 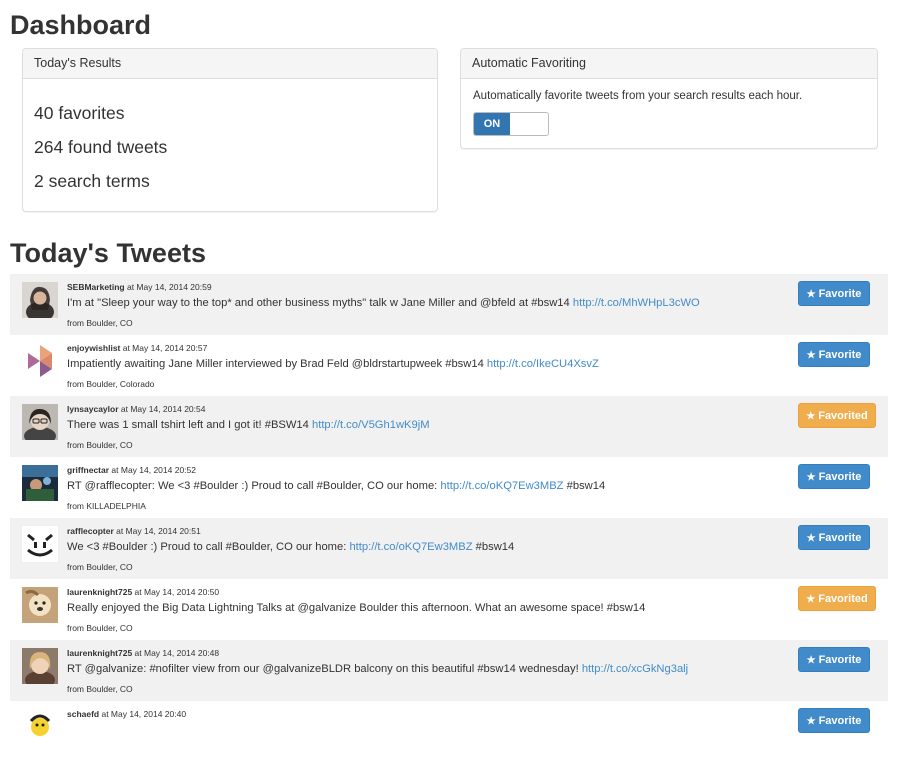 What do you see at coordinates (79, 113) in the screenshot?
I see `favorites-count: 40 favorites` at bounding box center [79, 113].